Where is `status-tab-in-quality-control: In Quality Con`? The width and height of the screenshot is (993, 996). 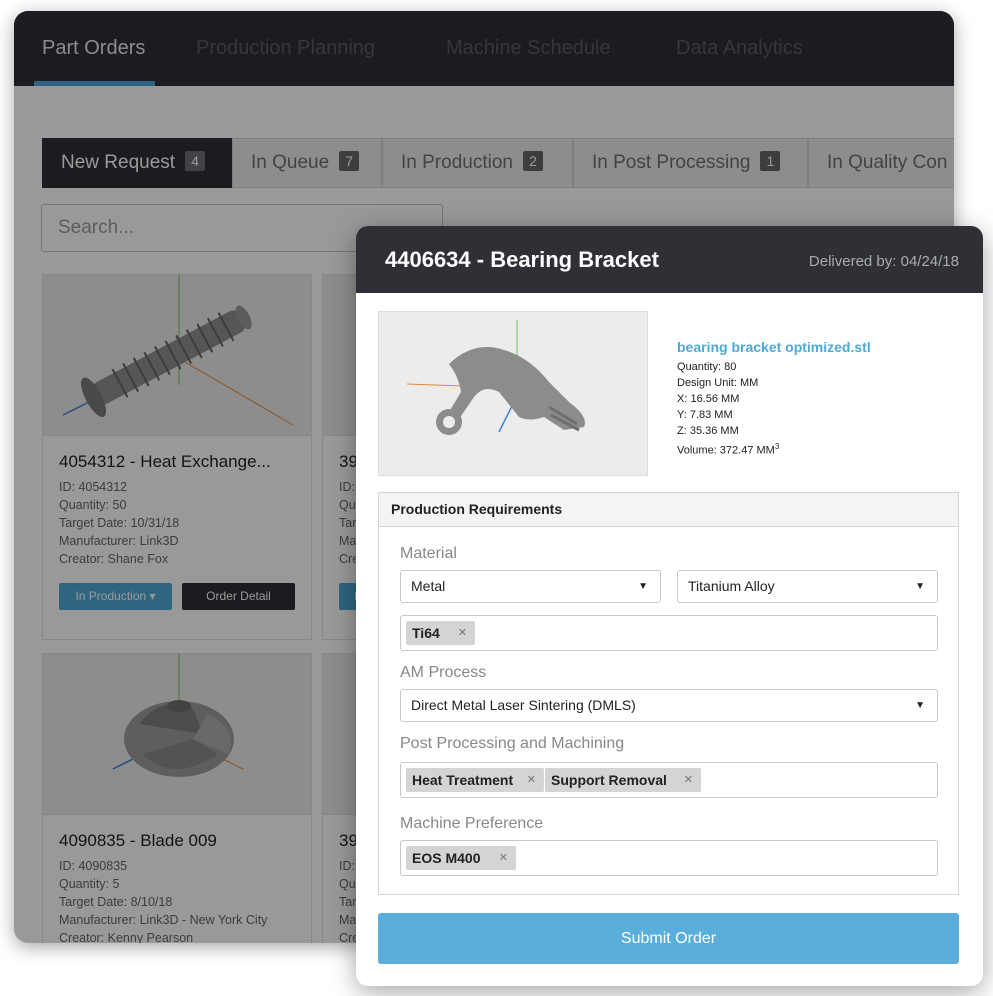
status-tab-in-quality-control: In Quality Con is located at coordinates (881, 163).